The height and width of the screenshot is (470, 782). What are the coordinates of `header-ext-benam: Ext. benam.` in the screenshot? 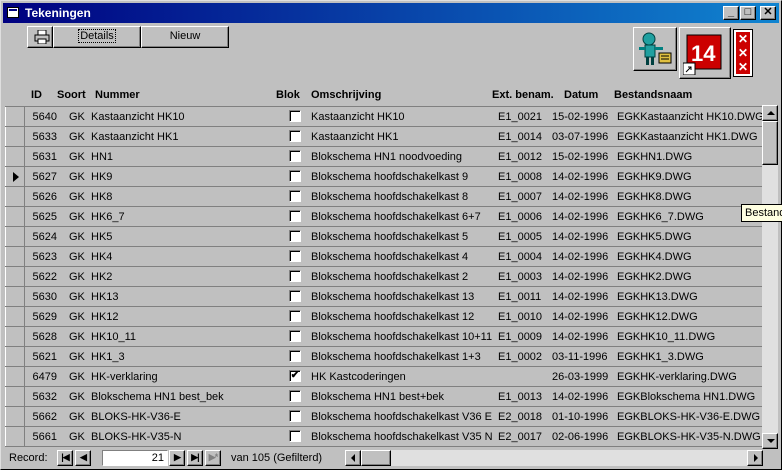 It's located at (523, 95).